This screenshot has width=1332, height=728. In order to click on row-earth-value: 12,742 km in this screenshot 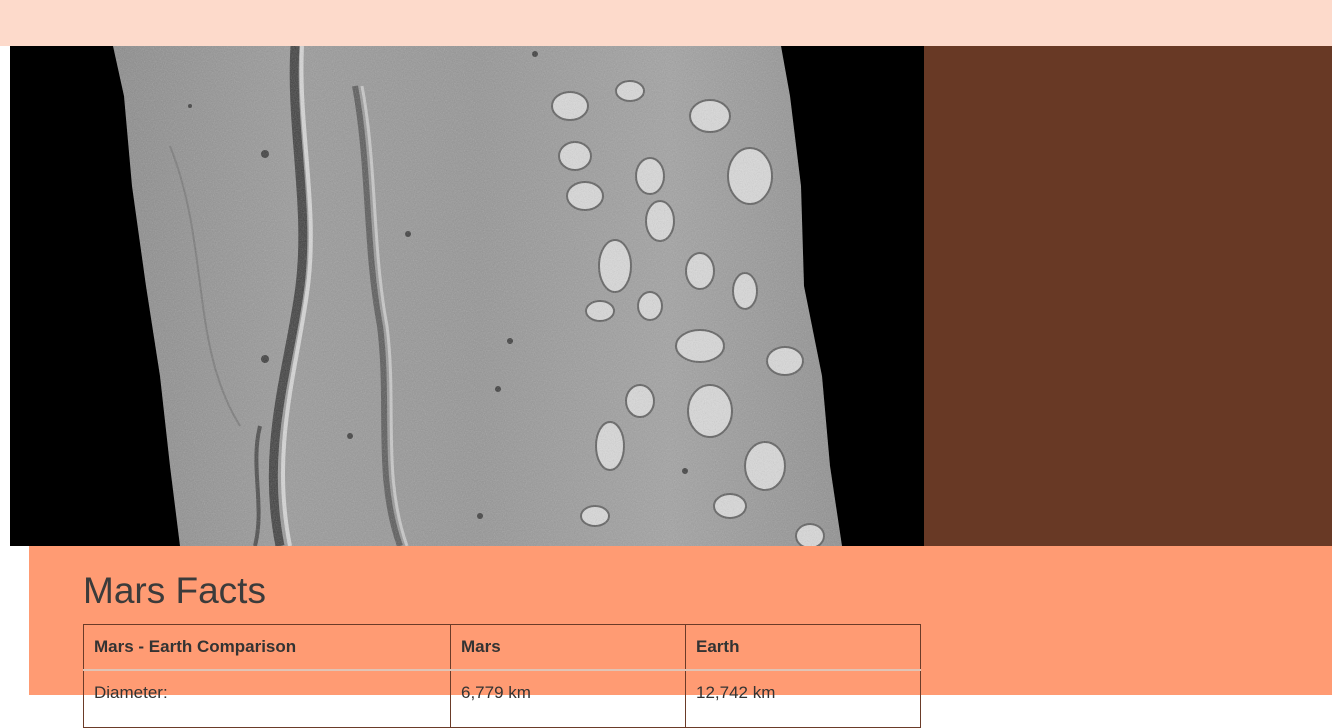, I will do `click(803, 698)`.